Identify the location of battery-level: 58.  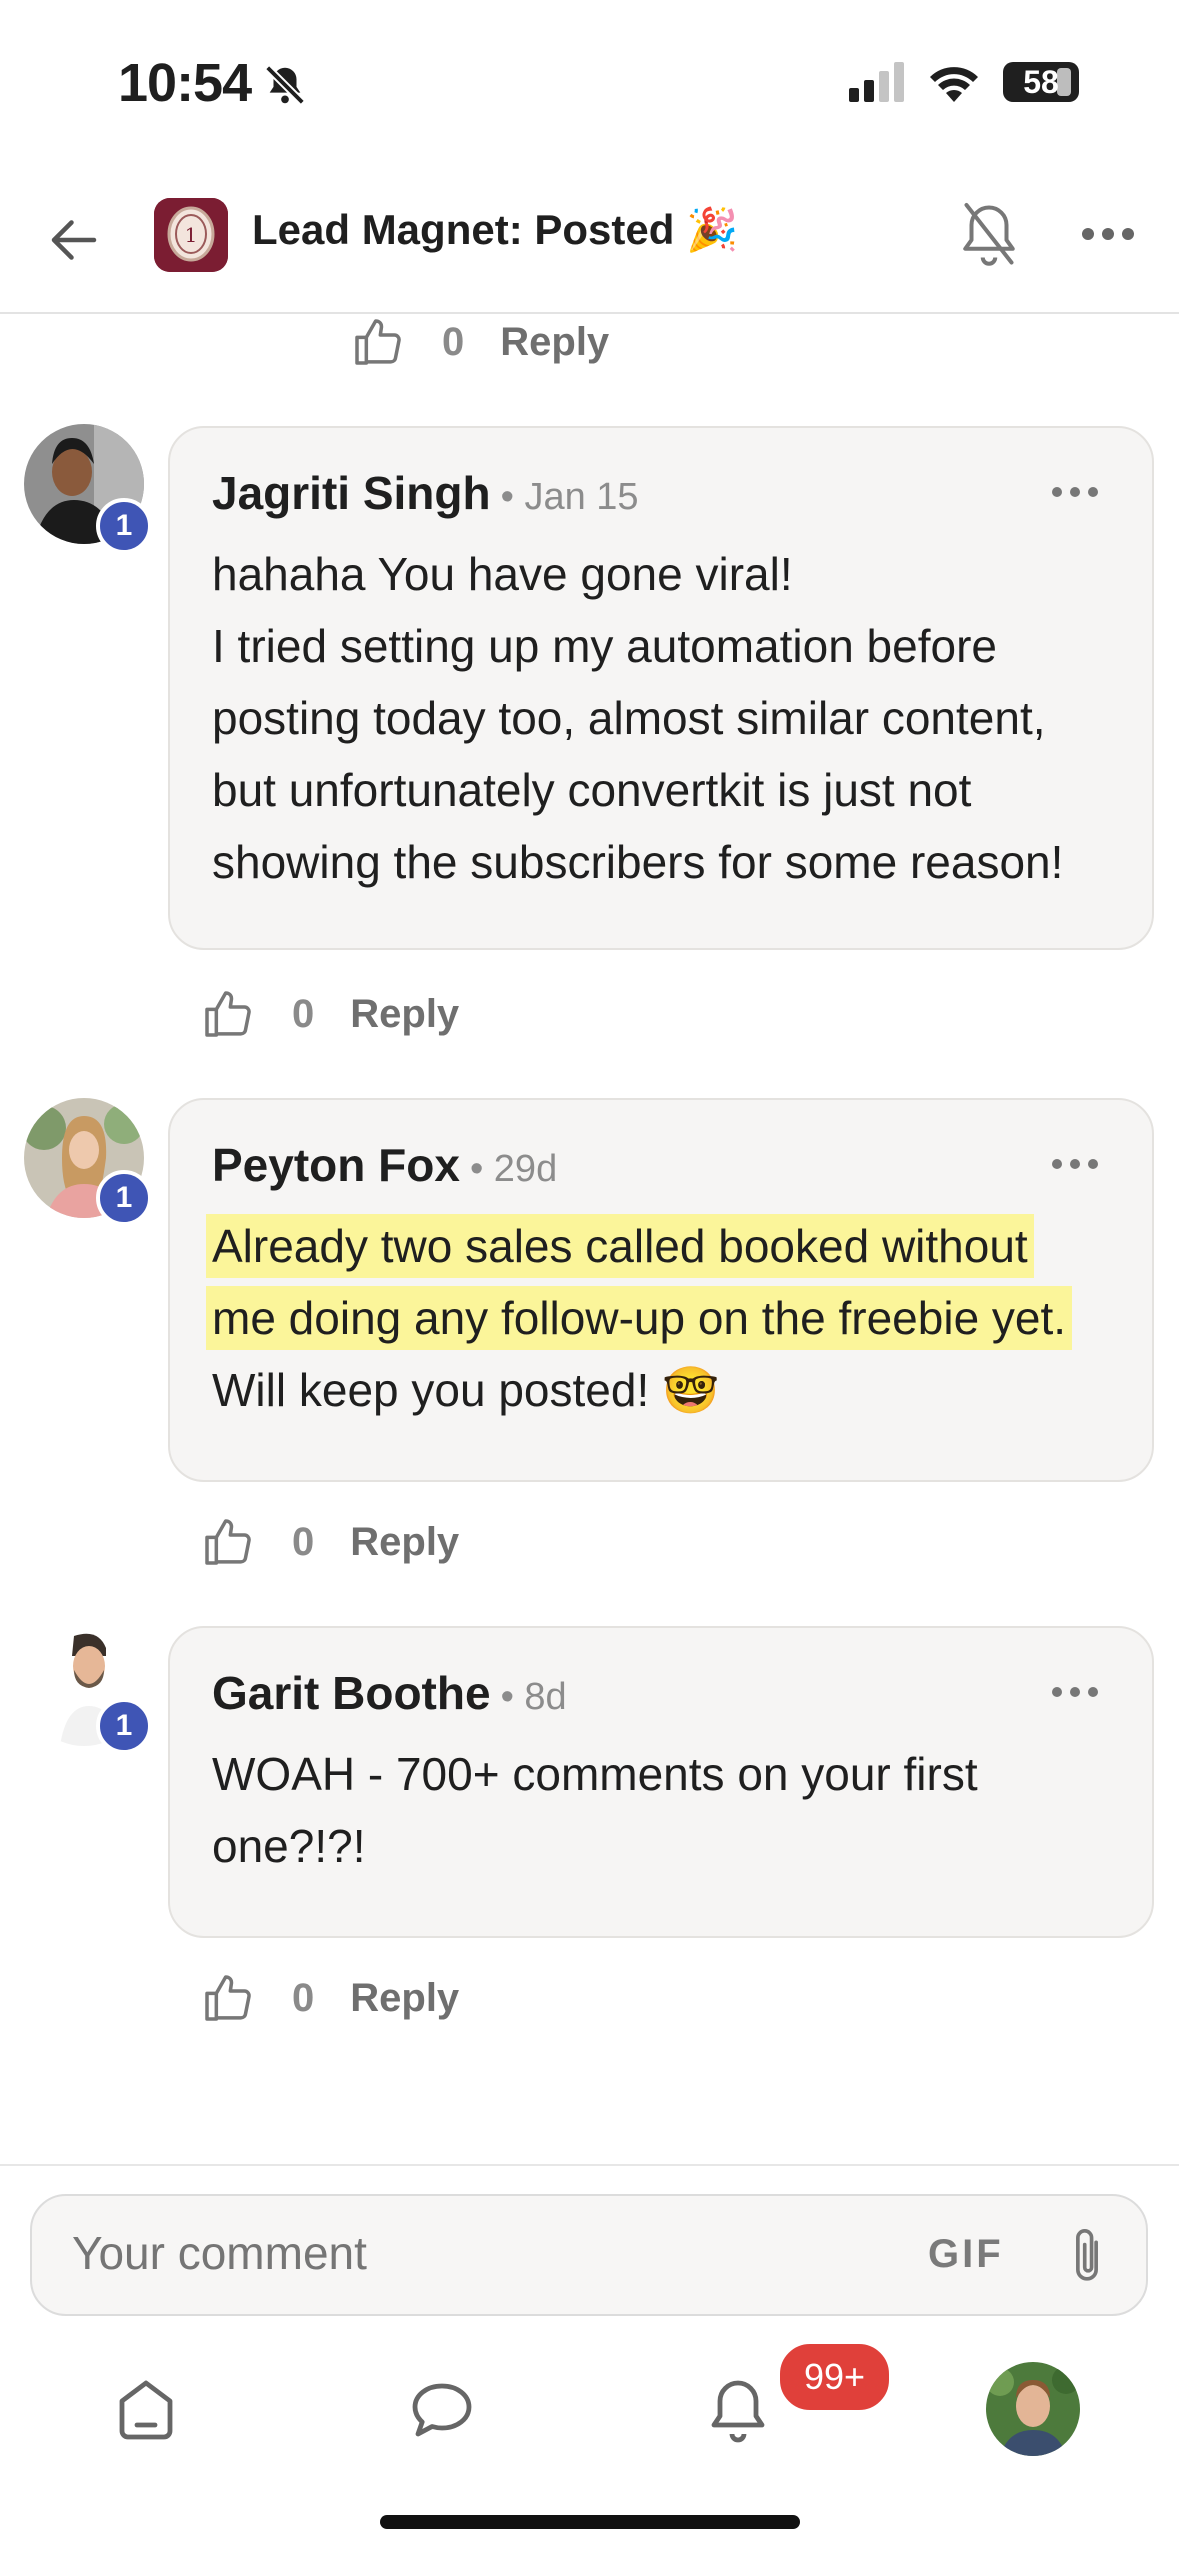
(1041, 81).